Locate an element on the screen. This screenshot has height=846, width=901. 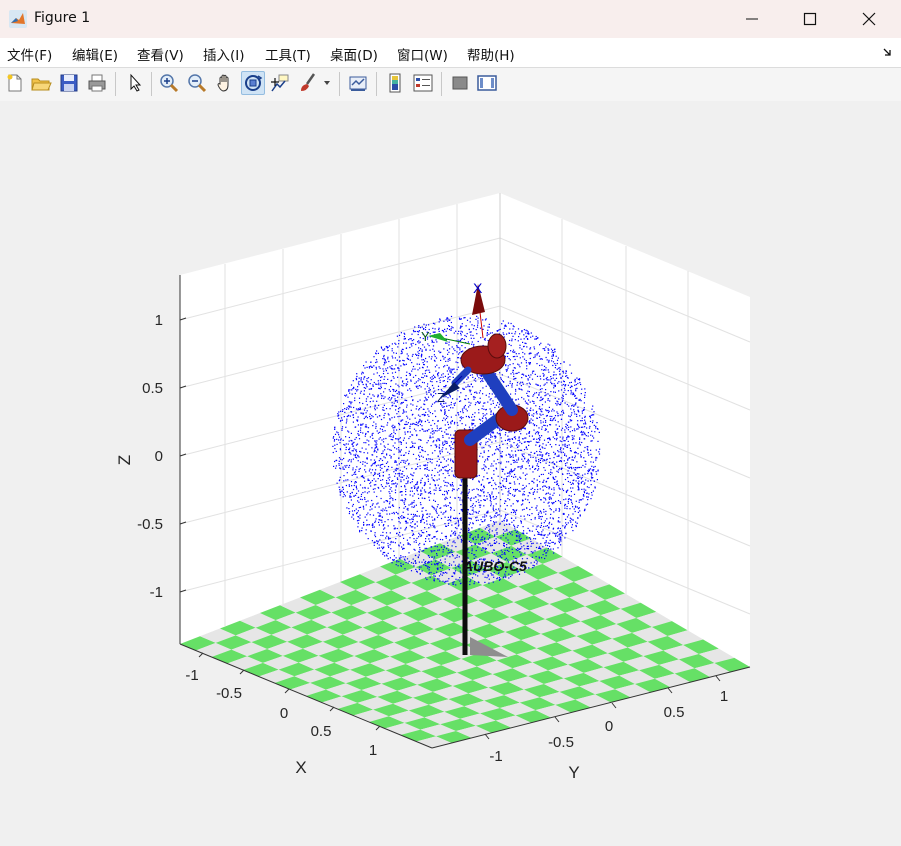
menu-help: 帮助(H) is located at coordinates (491, 54).